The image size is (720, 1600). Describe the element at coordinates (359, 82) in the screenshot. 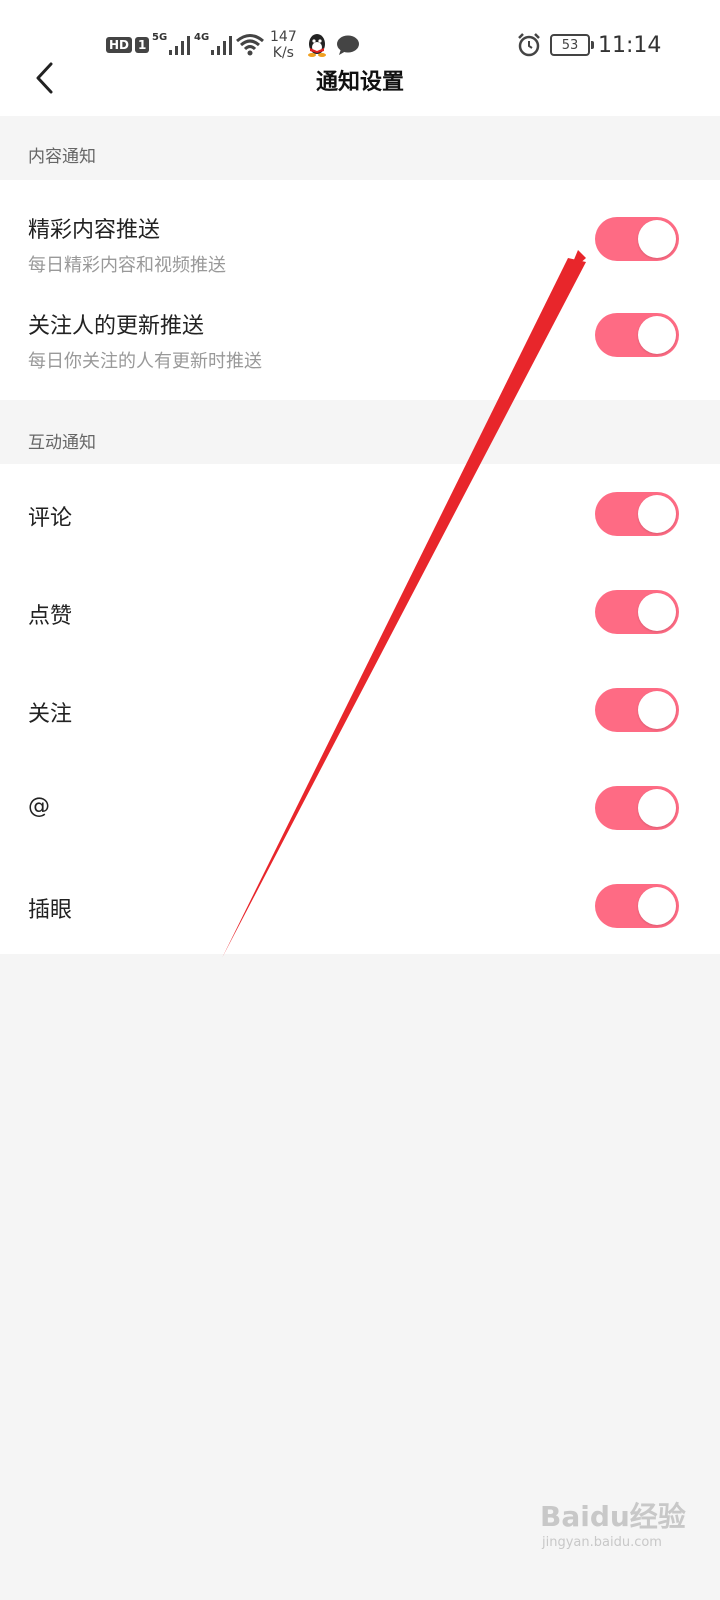

I see `page-title: 通知设置` at that location.